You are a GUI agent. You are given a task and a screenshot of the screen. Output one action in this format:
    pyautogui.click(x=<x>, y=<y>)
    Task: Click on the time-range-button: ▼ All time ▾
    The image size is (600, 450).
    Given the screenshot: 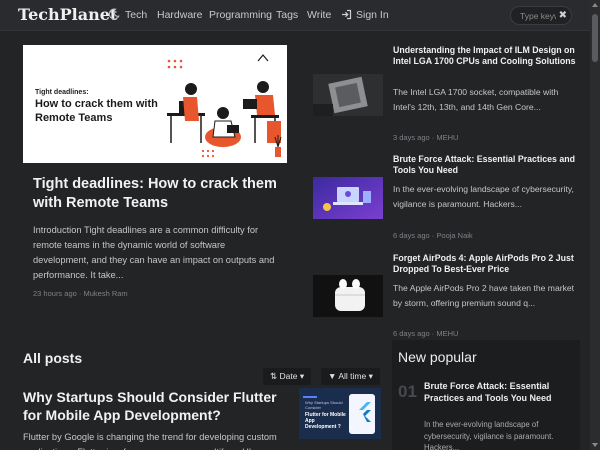 What is the action you would take?
    pyautogui.click(x=350, y=376)
    